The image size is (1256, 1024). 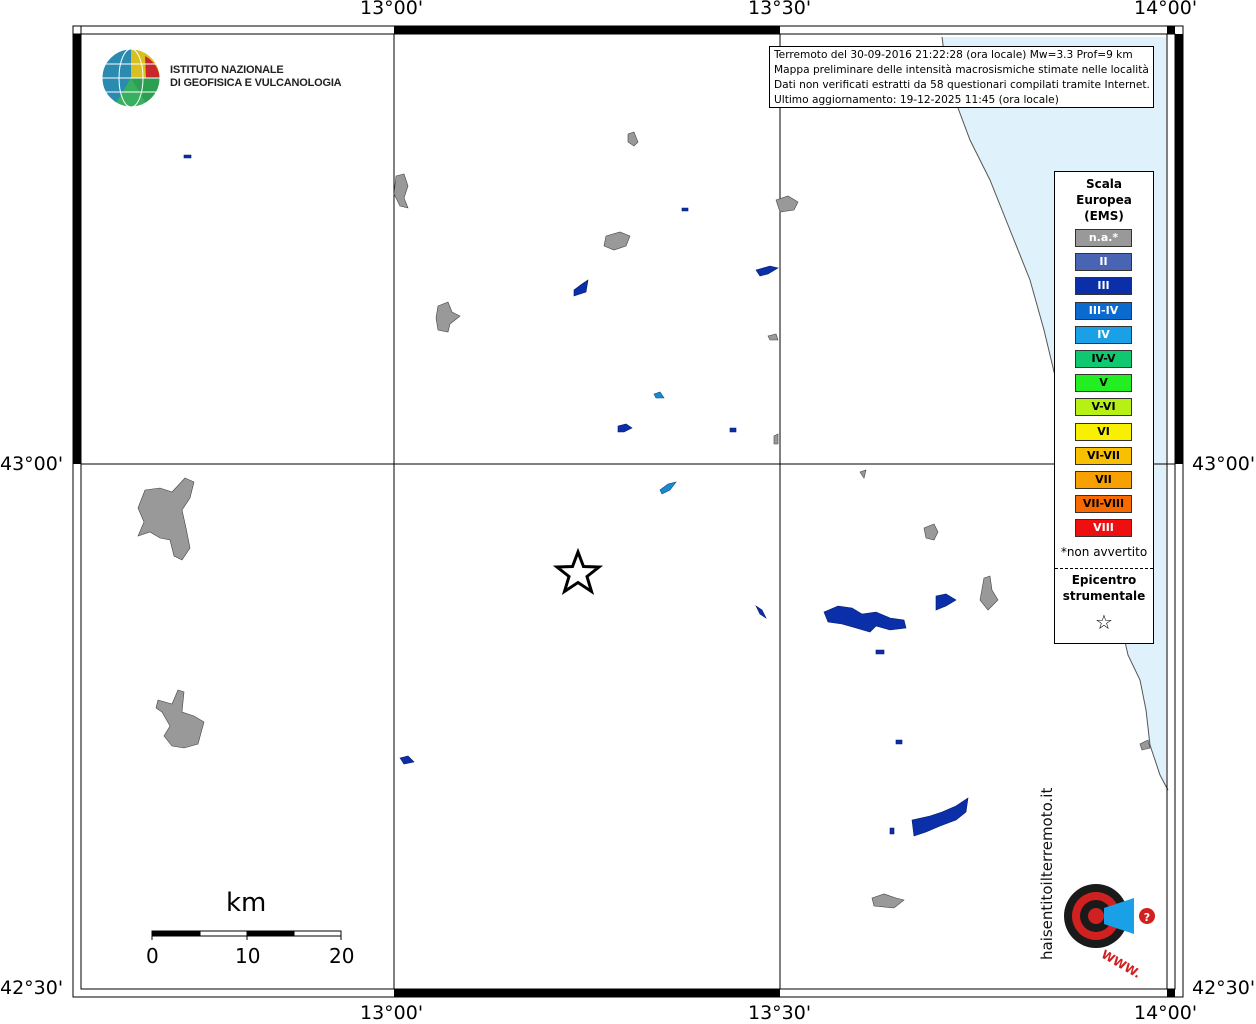 I want to click on legend-epi-line1: Epicentro, so click(x=1104, y=580).